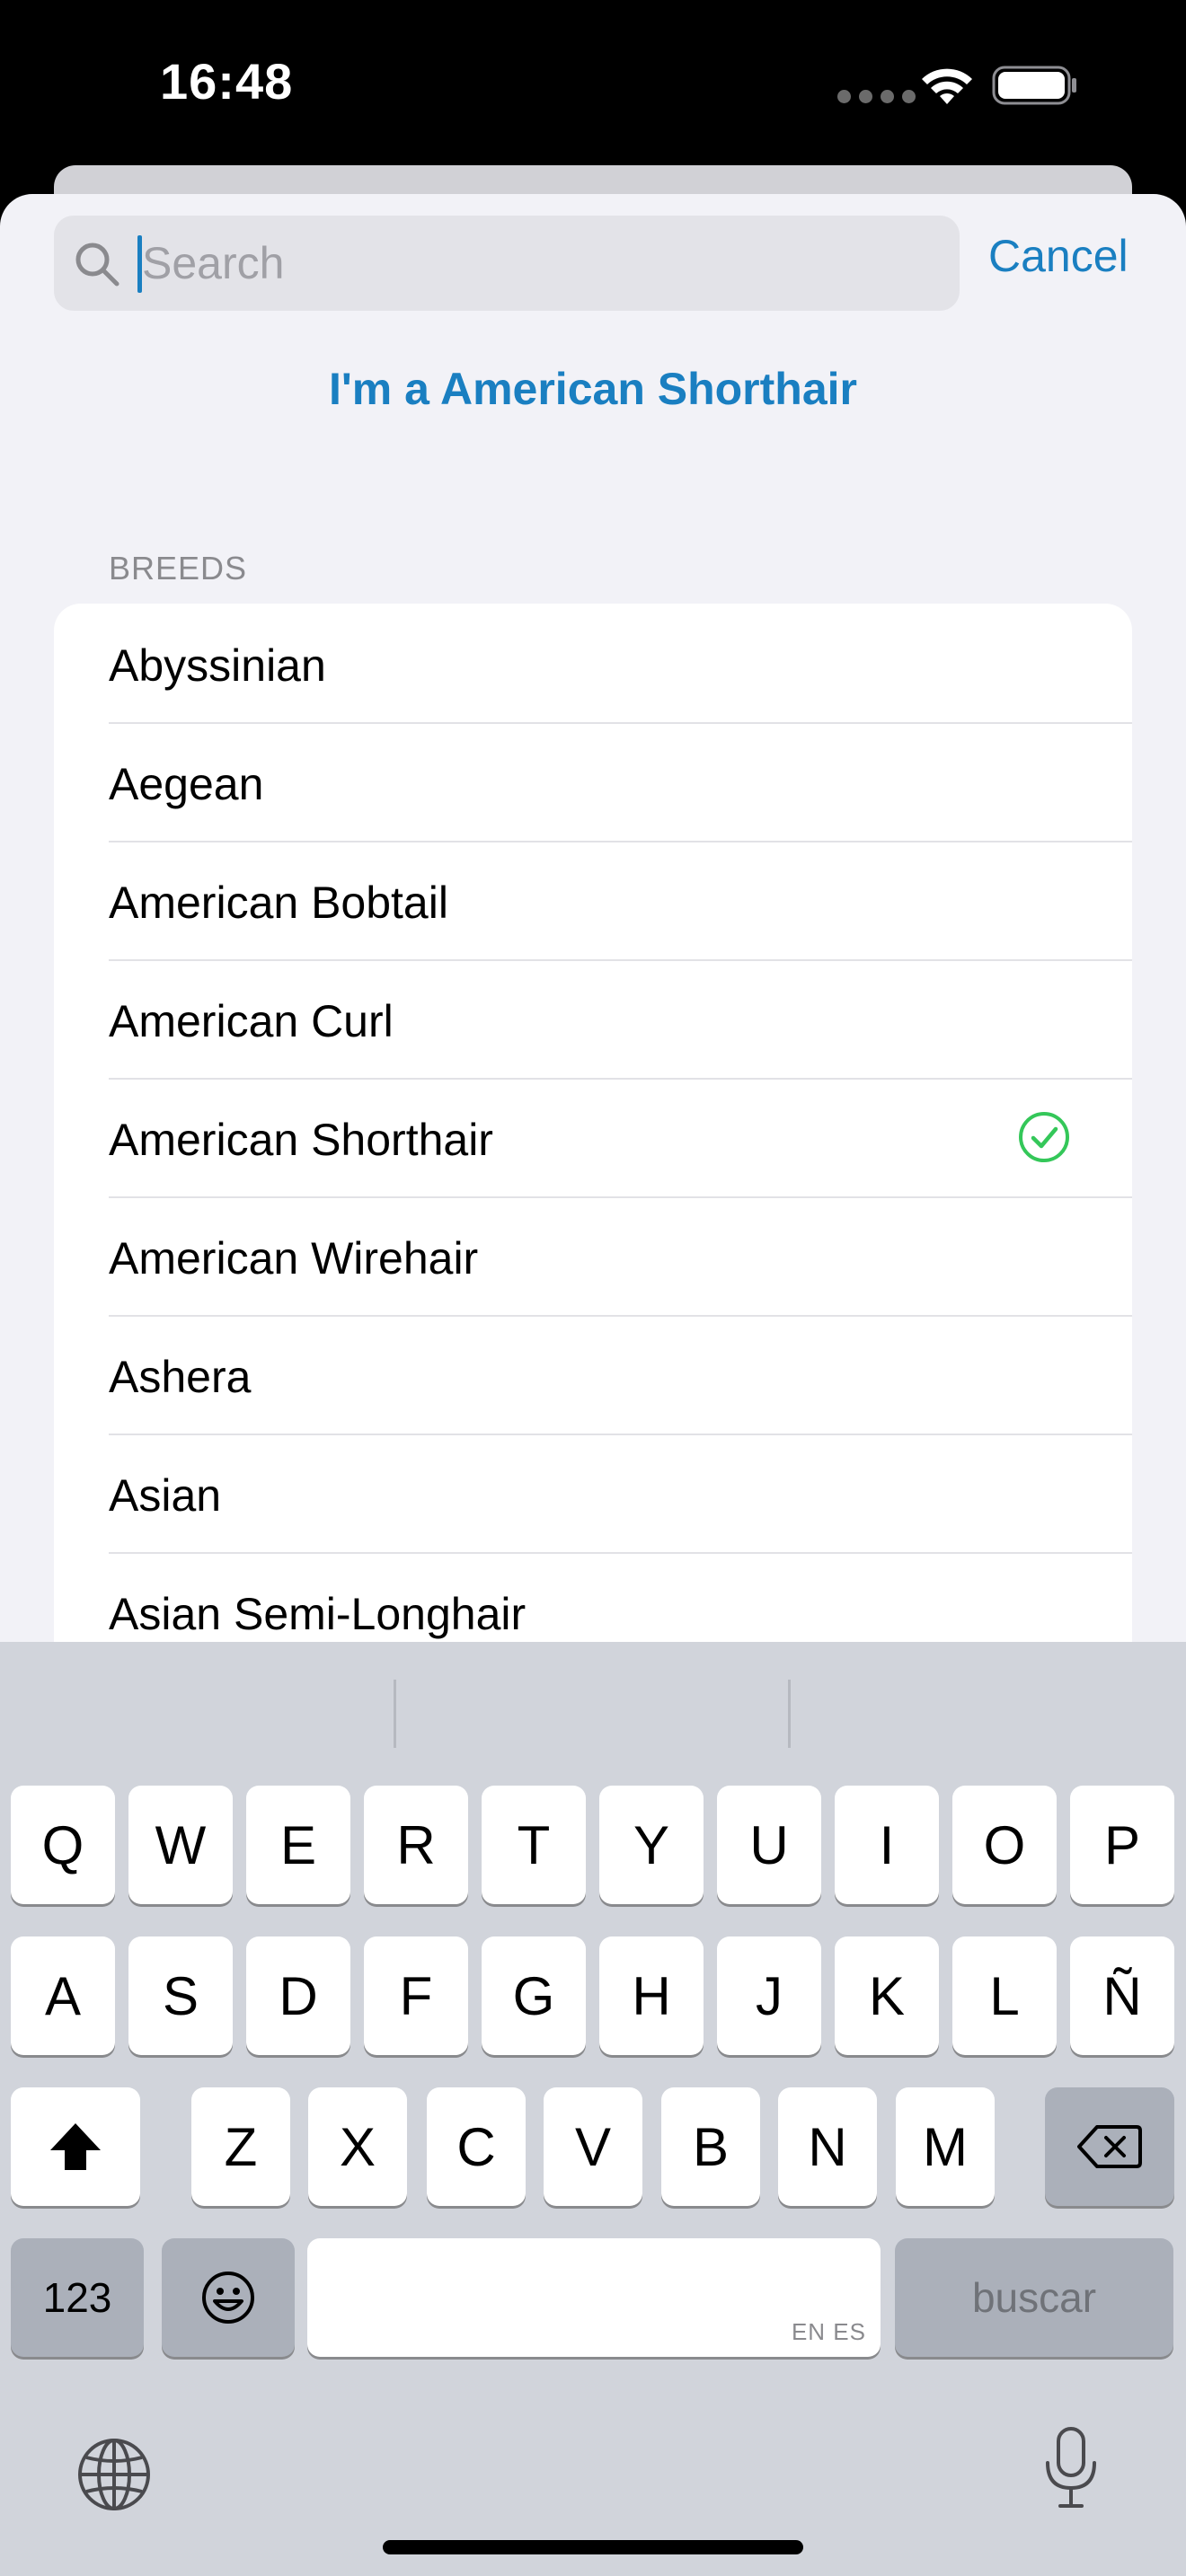 This screenshot has height=2576, width=1186. What do you see at coordinates (593, 1374) in the screenshot?
I see `breed-row-ashera: Ashera` at bounding box center [593, 1374].